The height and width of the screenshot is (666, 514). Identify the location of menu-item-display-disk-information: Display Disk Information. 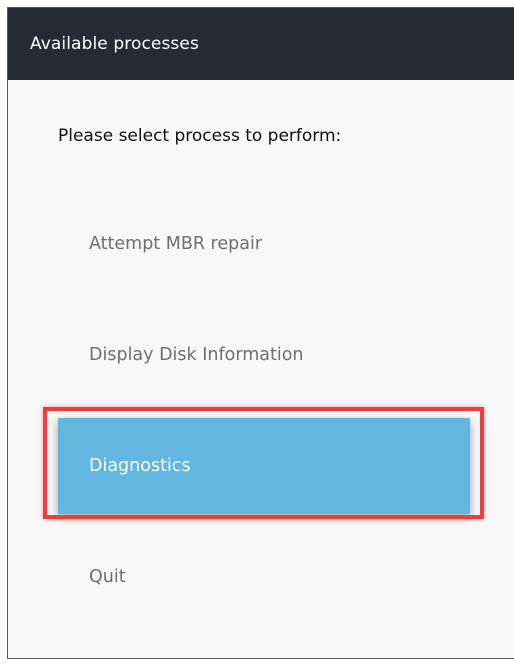
(264, 355).